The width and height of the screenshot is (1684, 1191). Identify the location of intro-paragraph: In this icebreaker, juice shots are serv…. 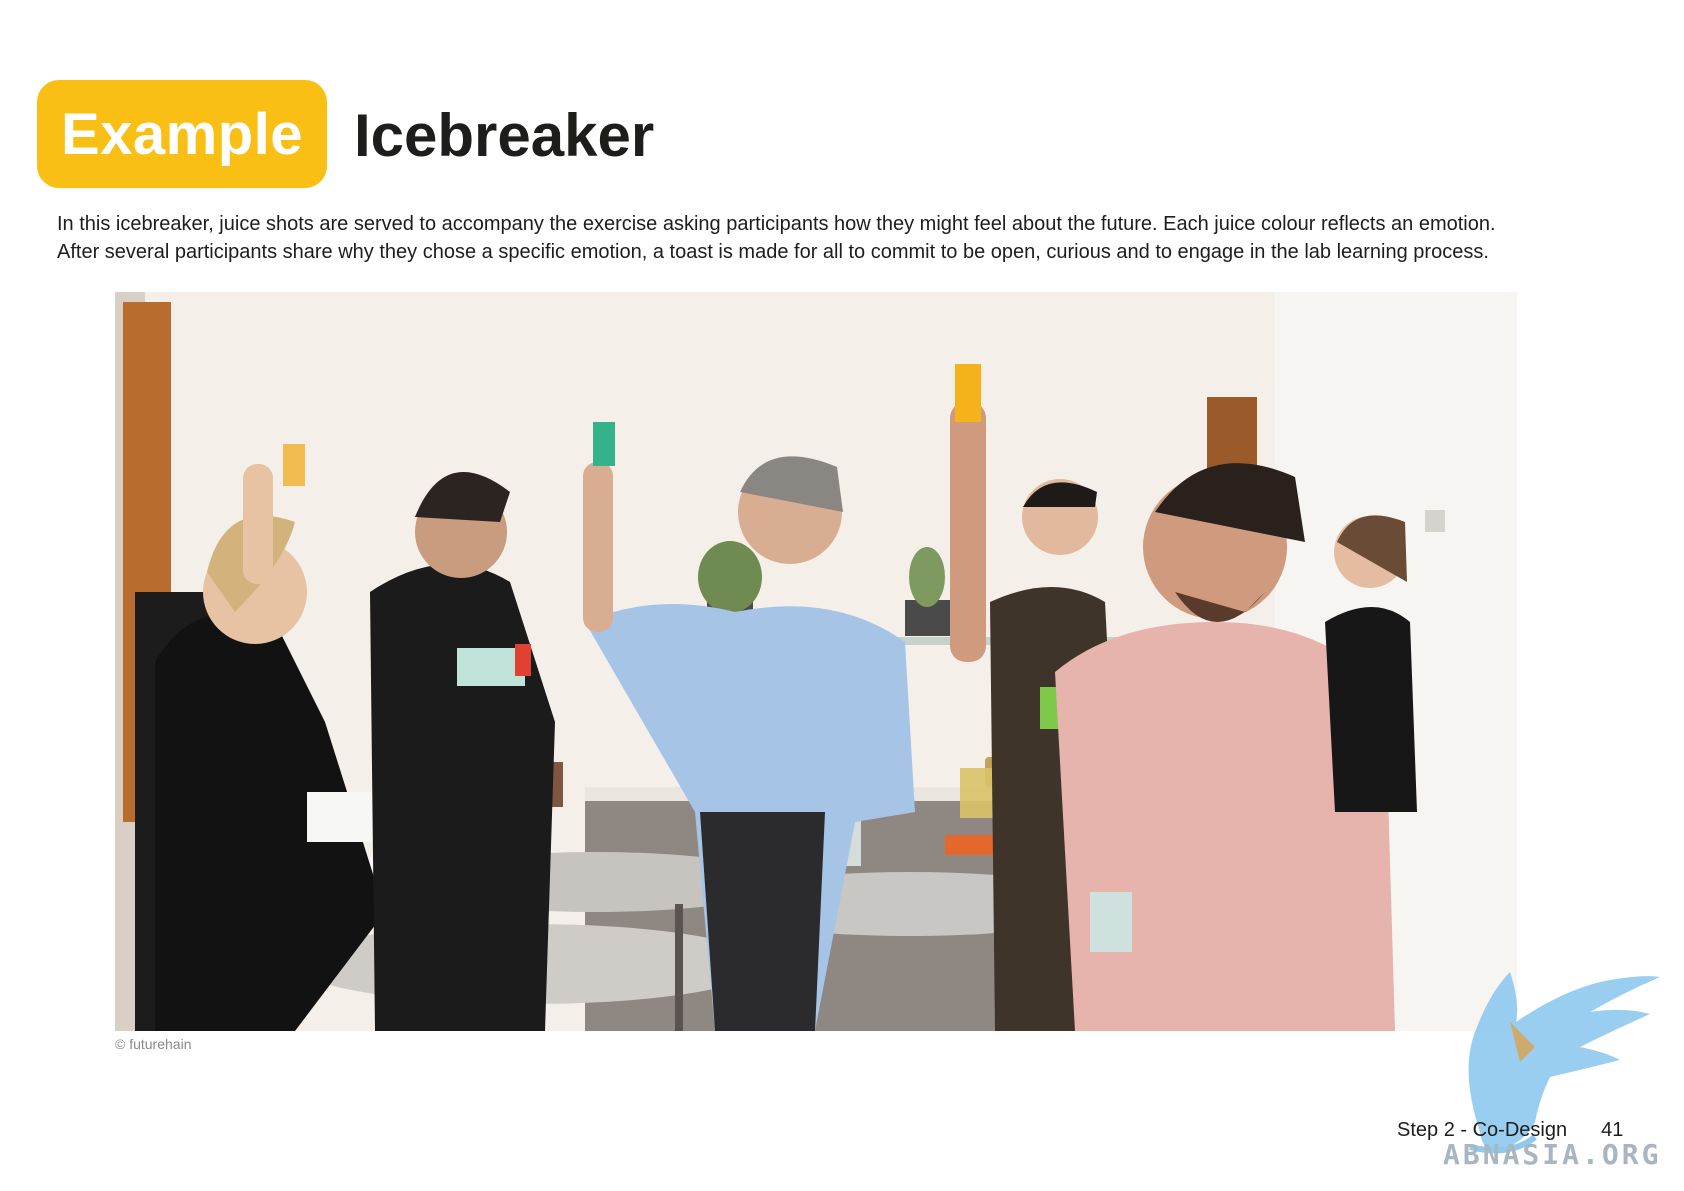
(837, 238).